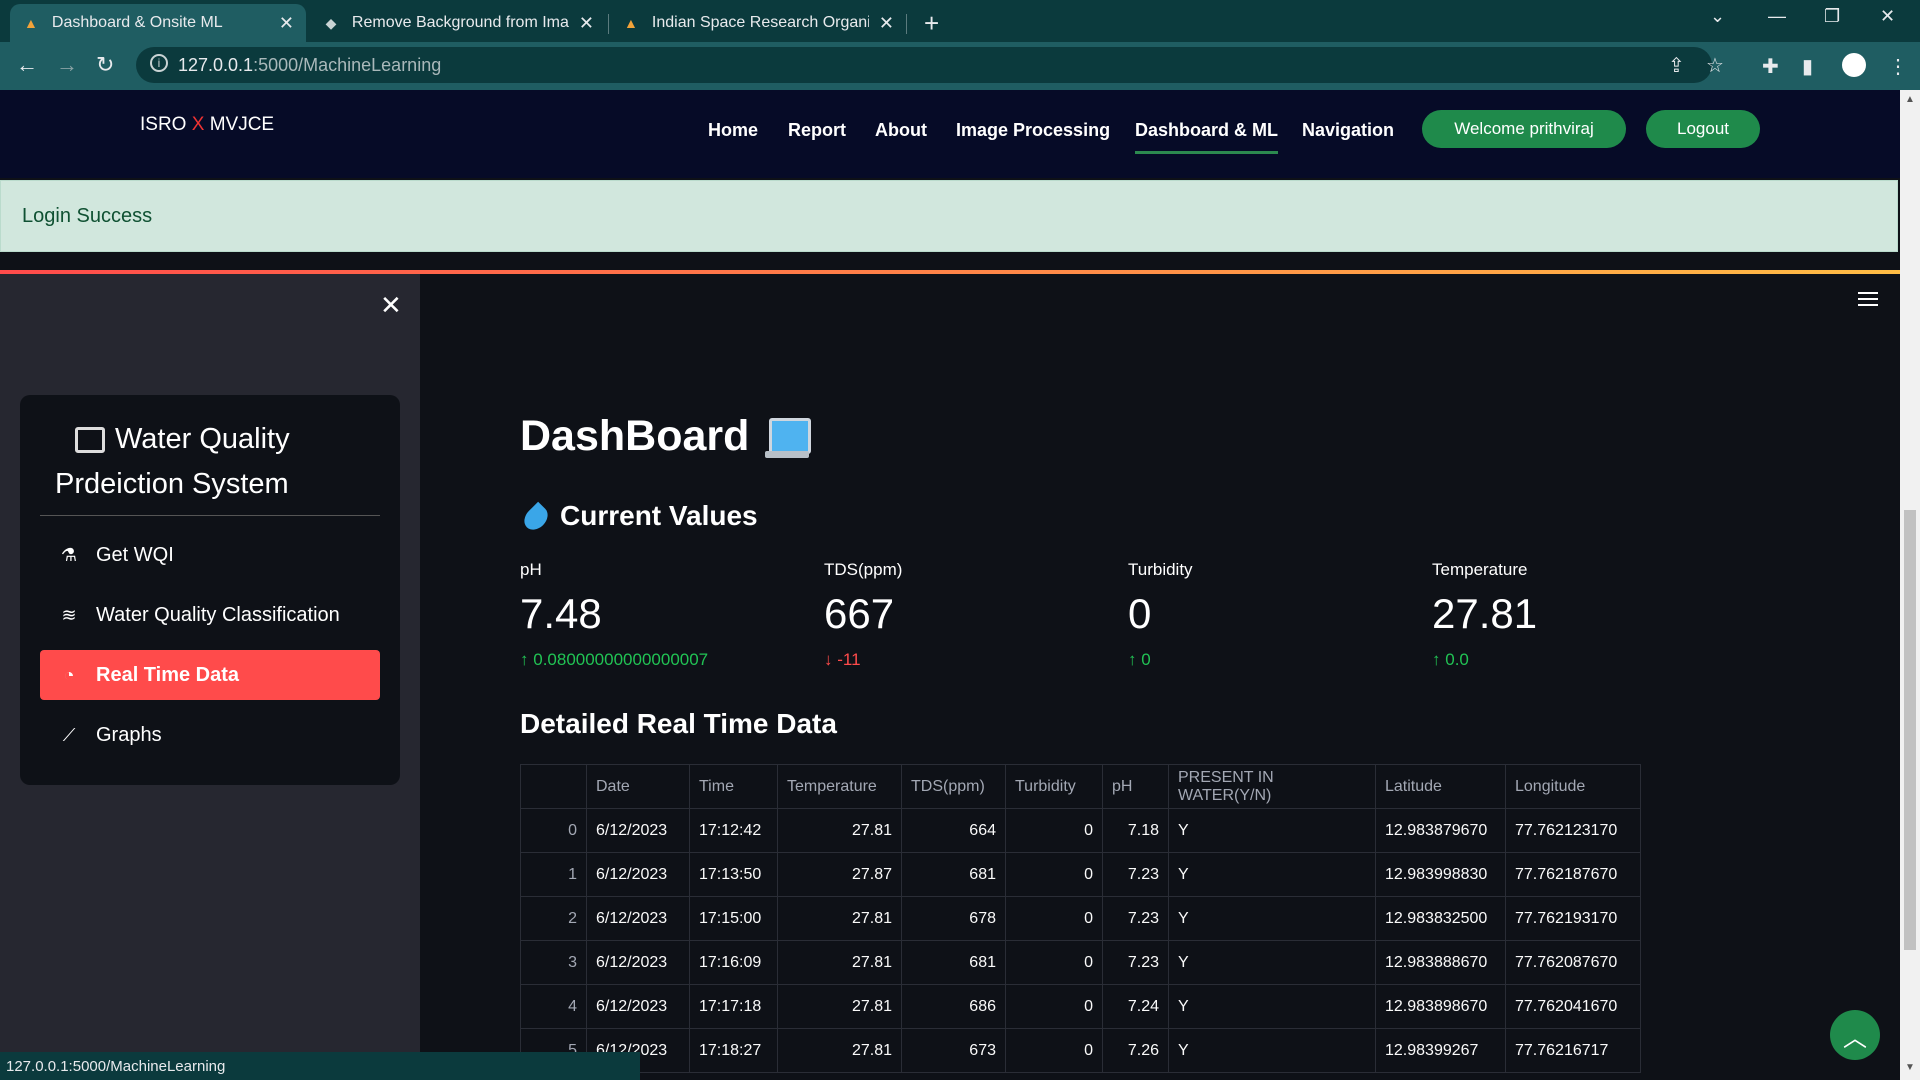  What do you see at coordinates (220, 462) in the screenshot?
I see `sidebar-title: Water Quality Prdeiction System` at bounding box center [220, 462].